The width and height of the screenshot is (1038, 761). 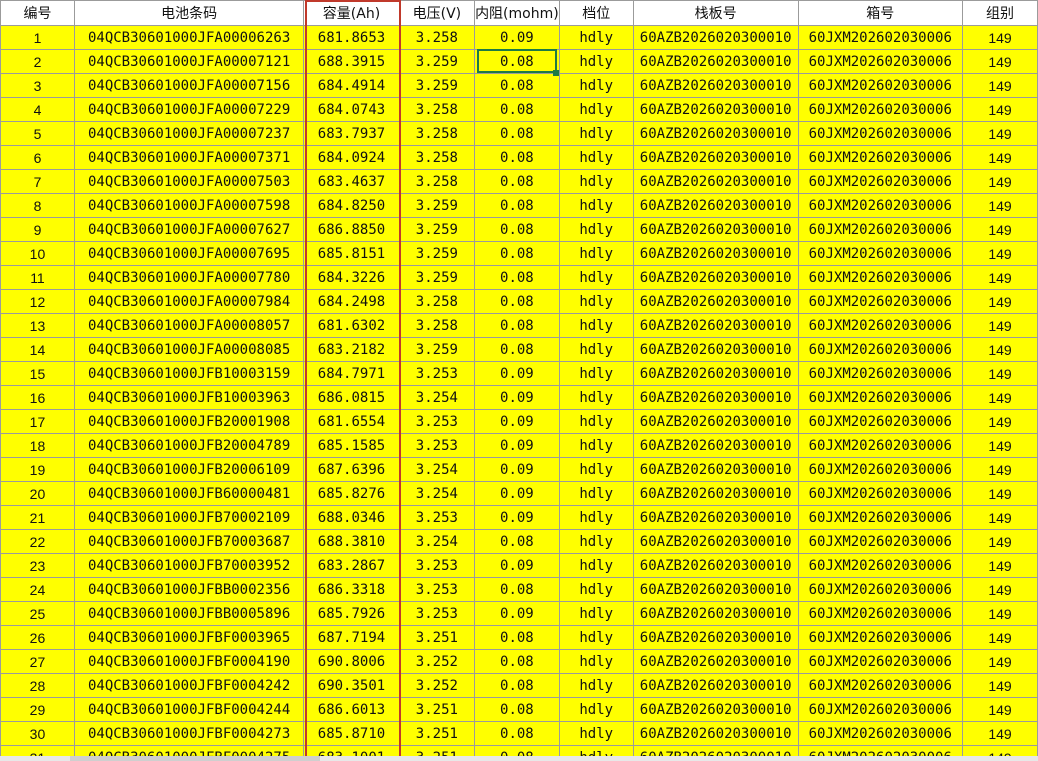 What do you see at coordinates (437, 685) in the screenshot?
I see `table-cell: 3.252` at bounding box center [437, 685].